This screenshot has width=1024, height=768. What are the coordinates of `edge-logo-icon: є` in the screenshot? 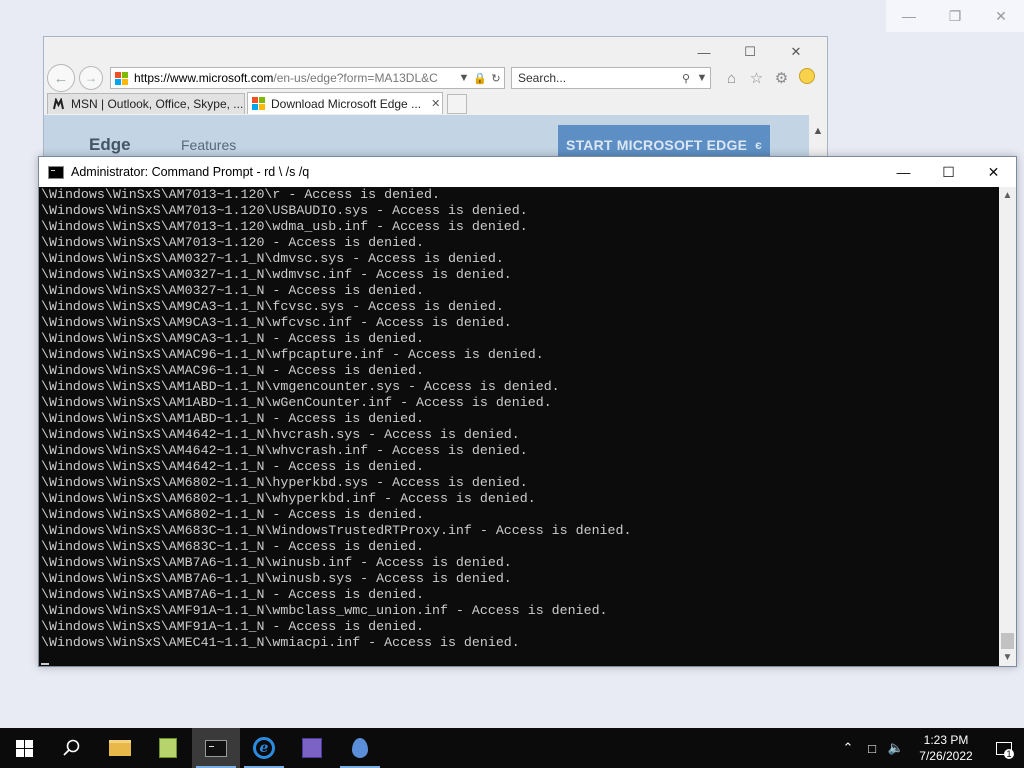 It's located at (758, 145).